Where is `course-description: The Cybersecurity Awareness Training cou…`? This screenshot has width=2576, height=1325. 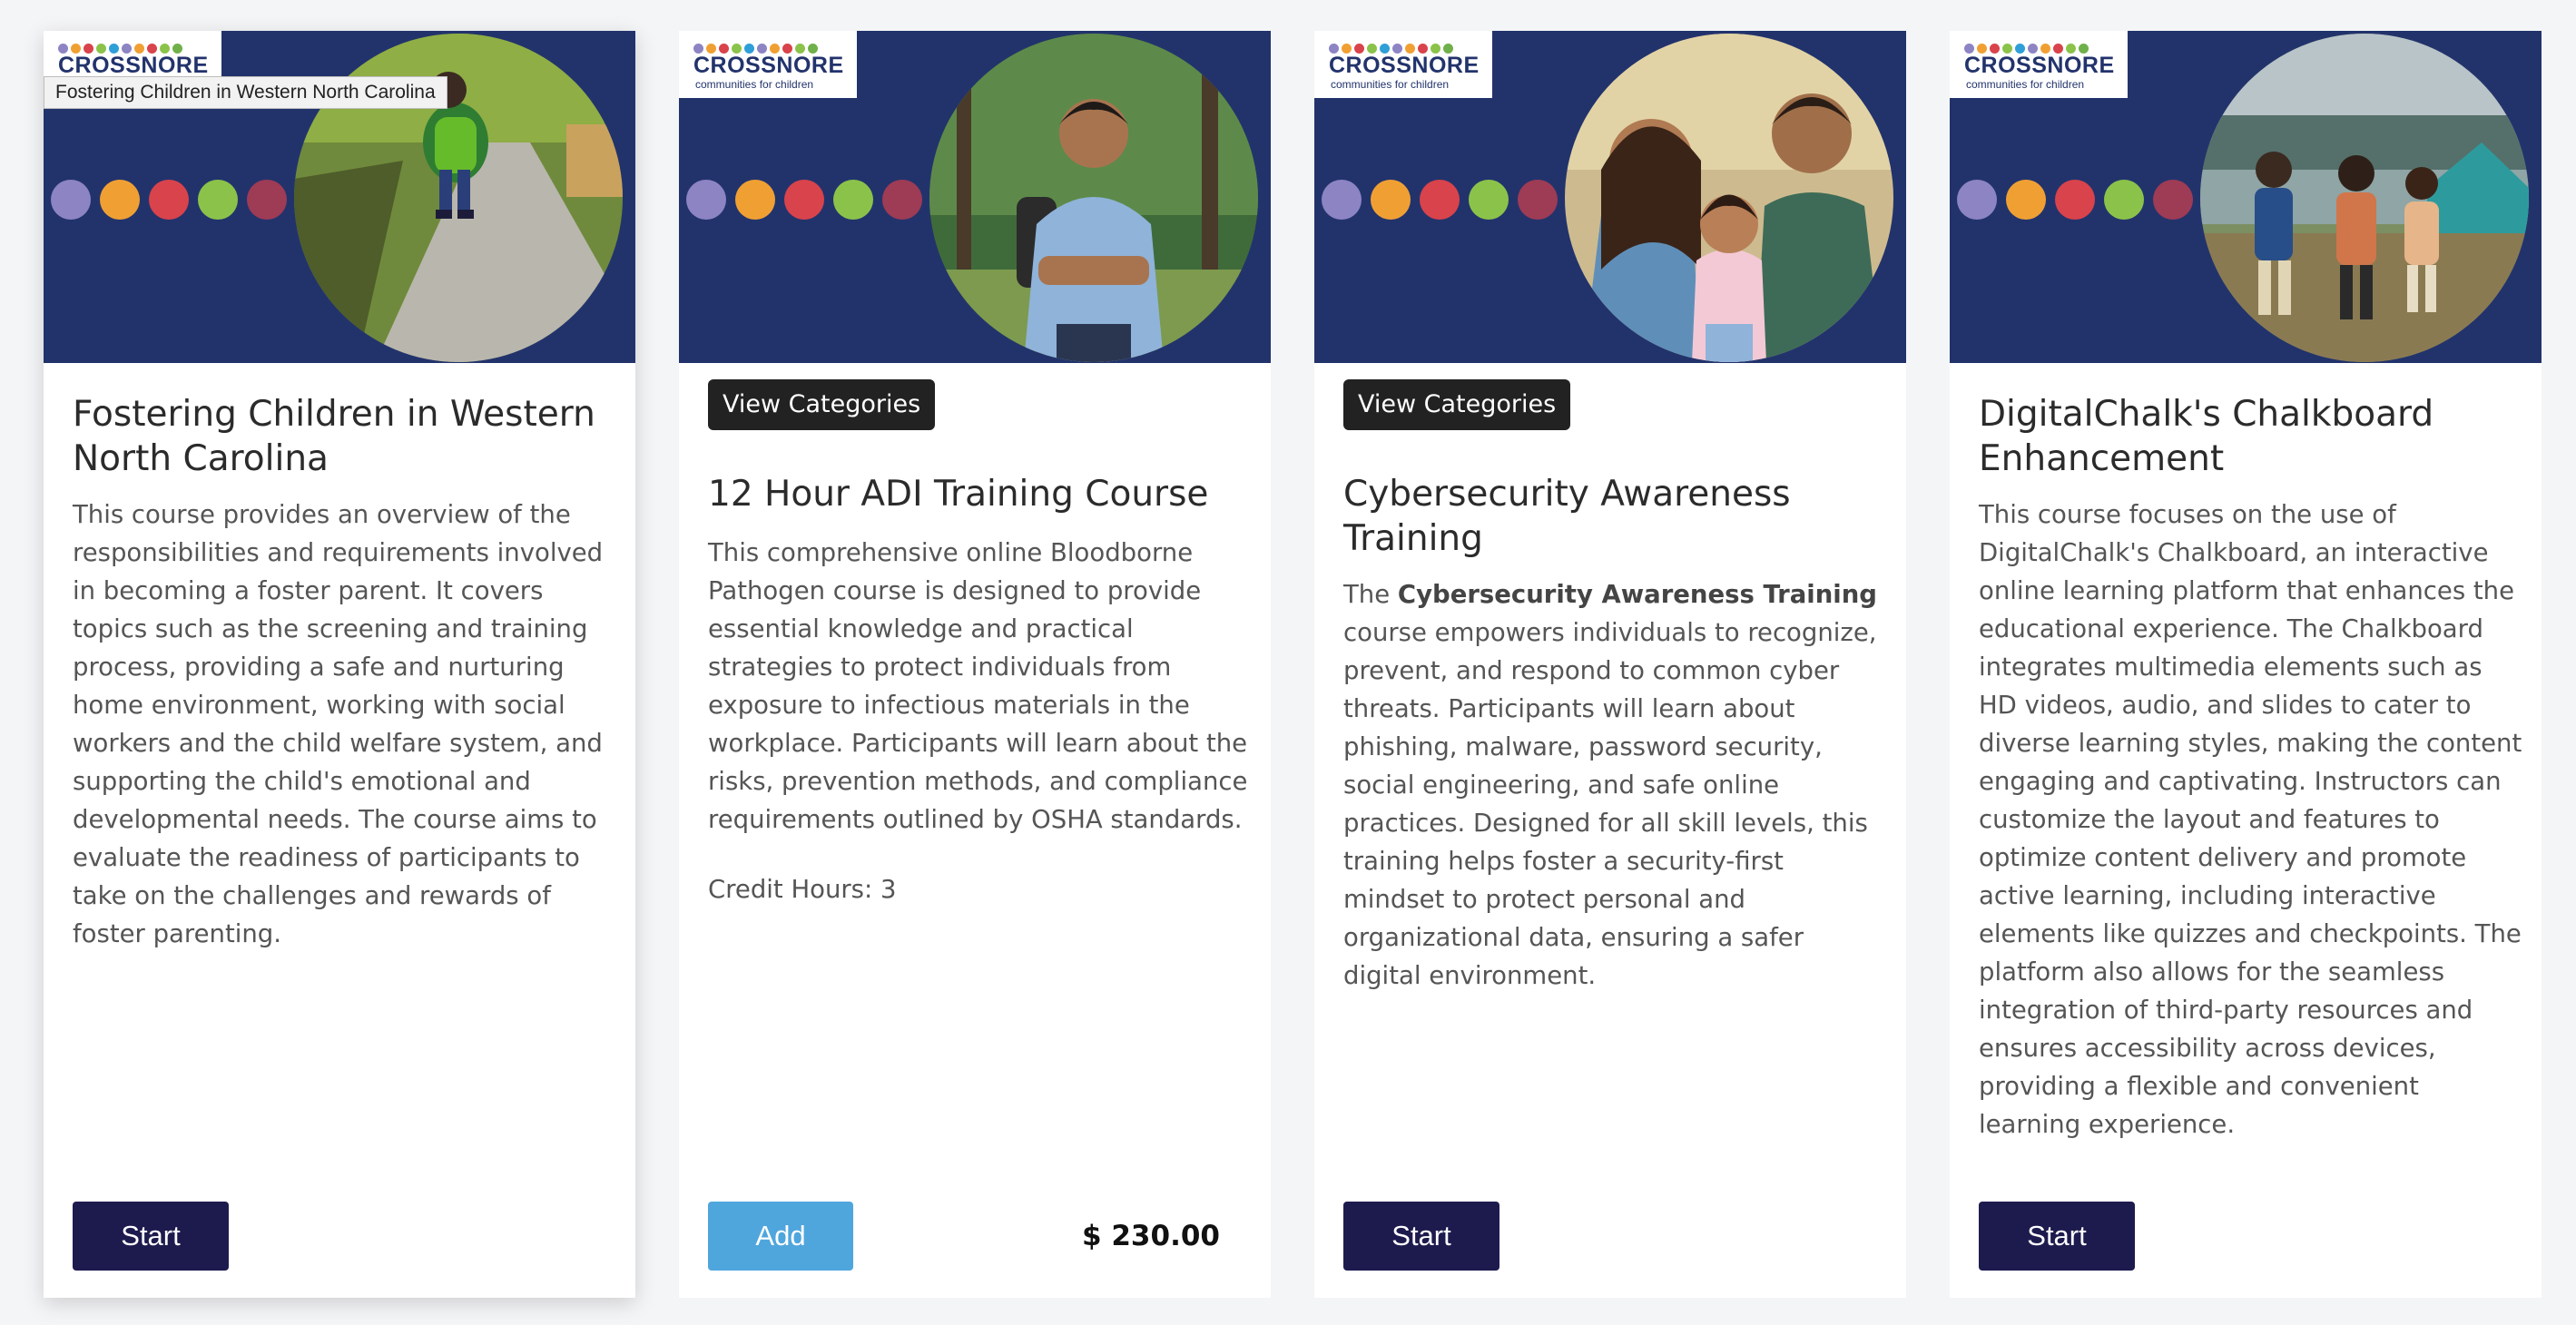
course-description: The Cybersecurity Awareness Training cou… is located at coordinates (1615, 785).